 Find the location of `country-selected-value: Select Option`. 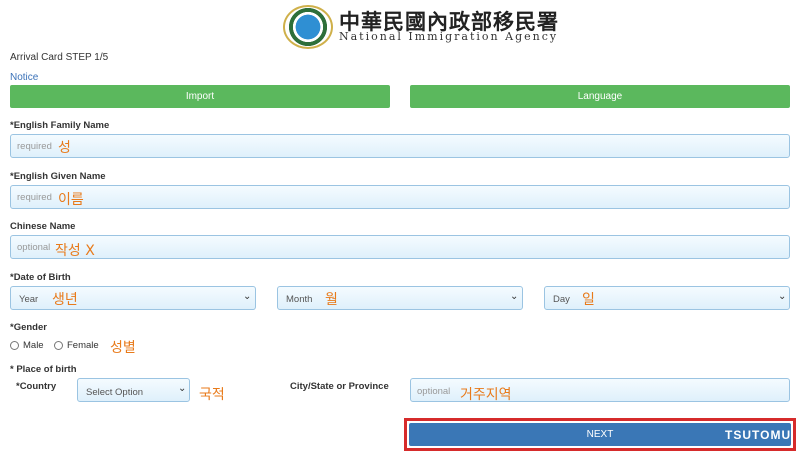

country-selected-value: Select Option is located at coordinates (115, 392).